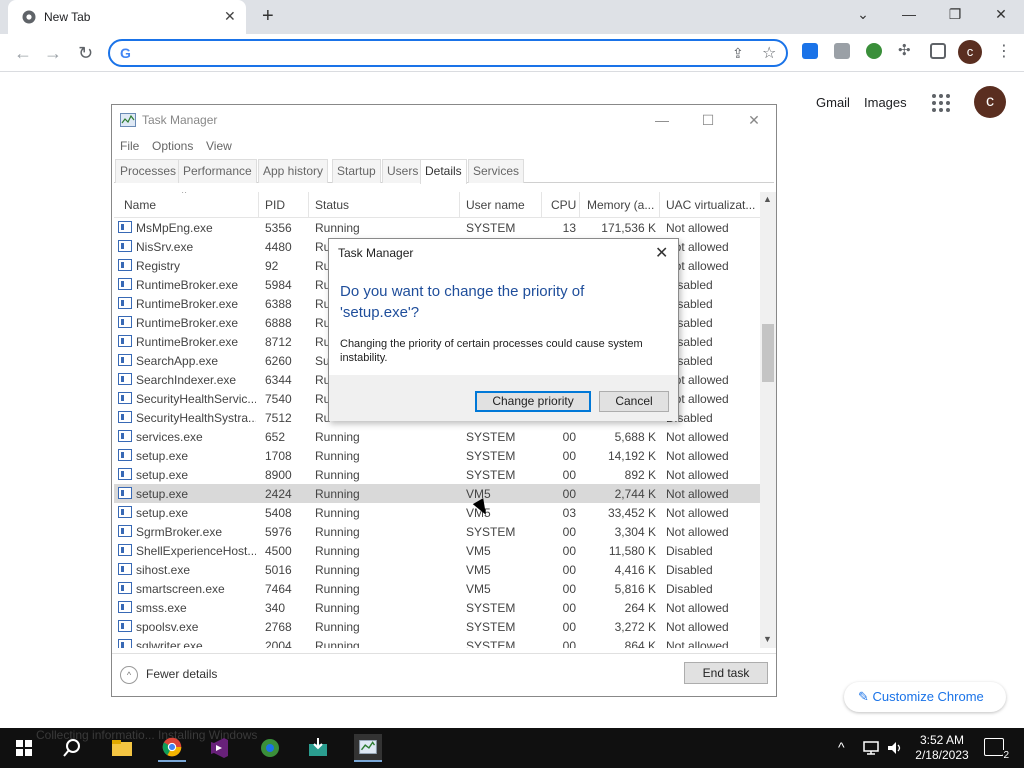  I want to click on profile-avatar: c, so click(970, 52).